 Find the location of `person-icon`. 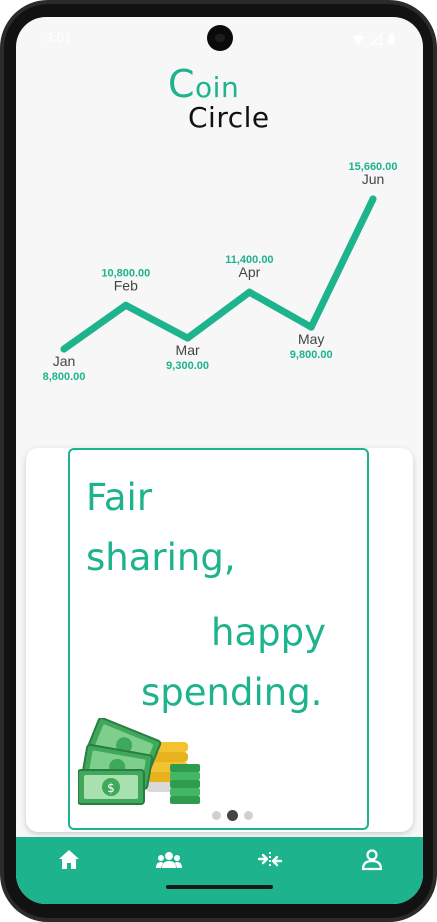

person-icon is located at coordinates (372, 860).